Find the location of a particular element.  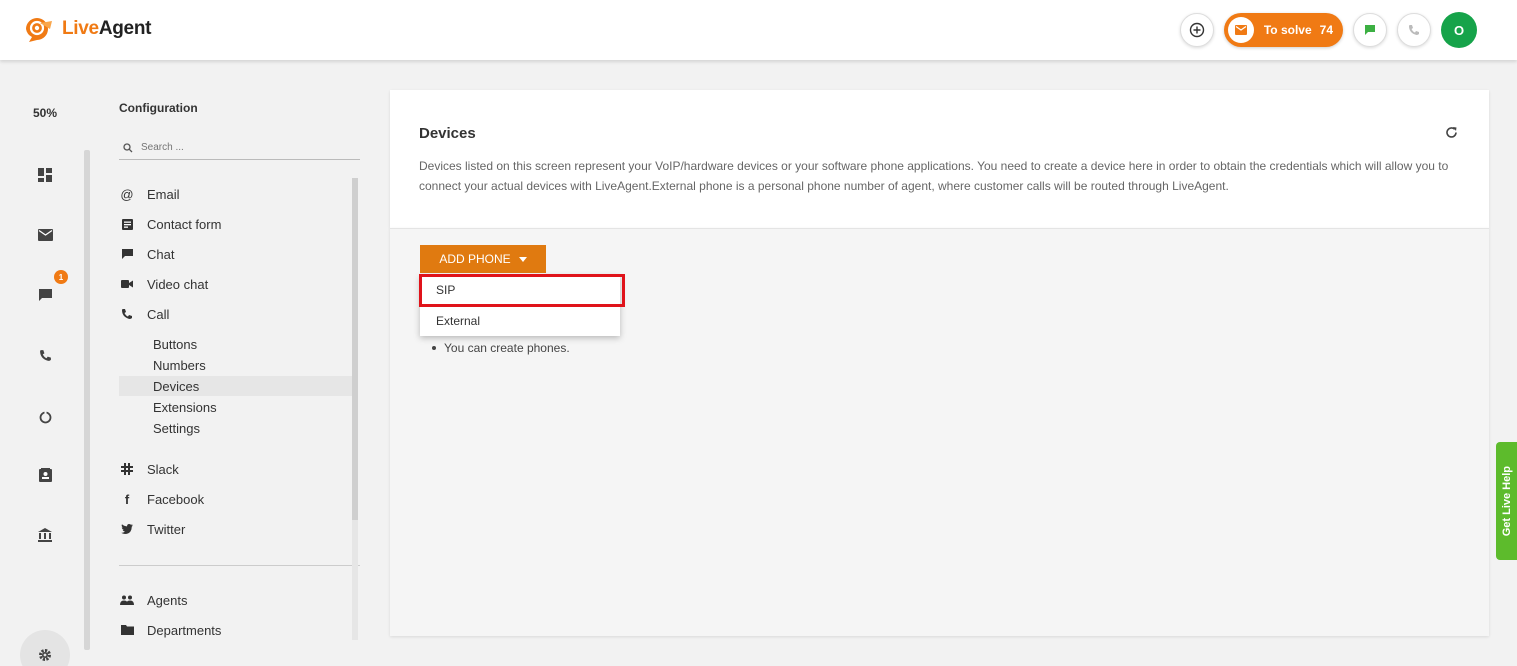

agents-icon is located at coordinates (127, 600).